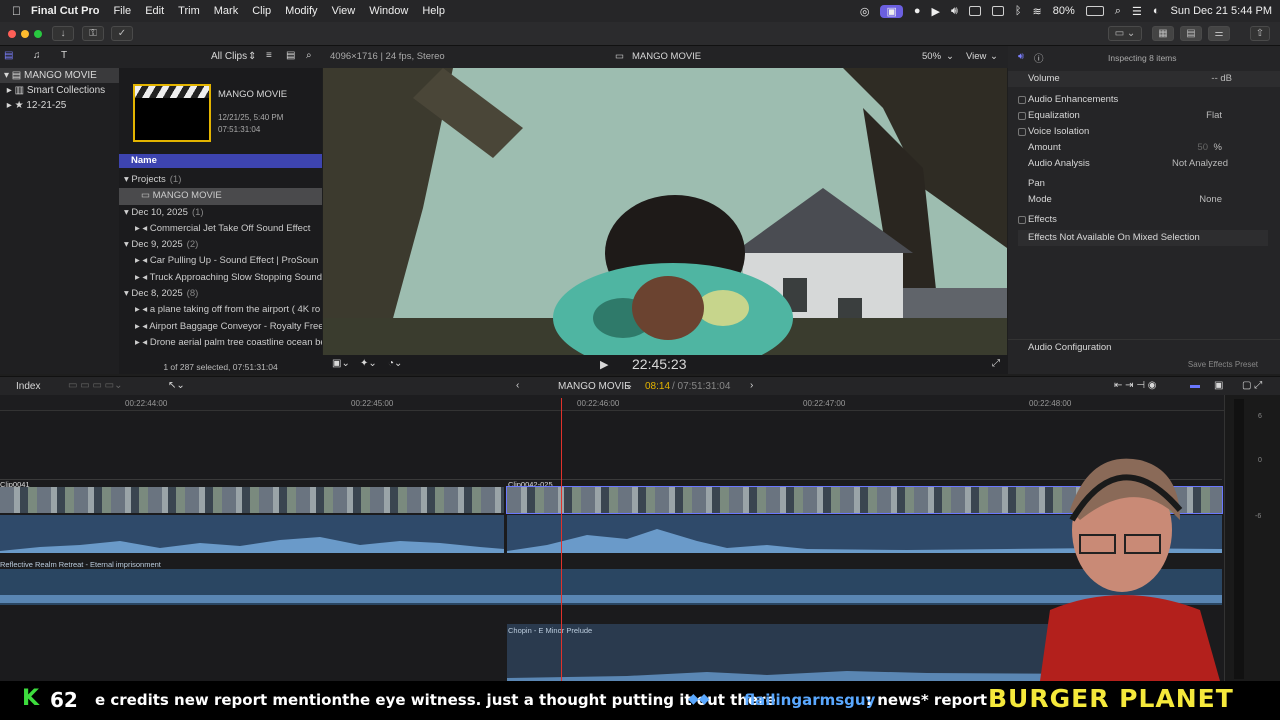  What do you see at coordinates (252, 534) in the screenshot?
I see `clip-audio-waveform` at bounding box center [252, 534].